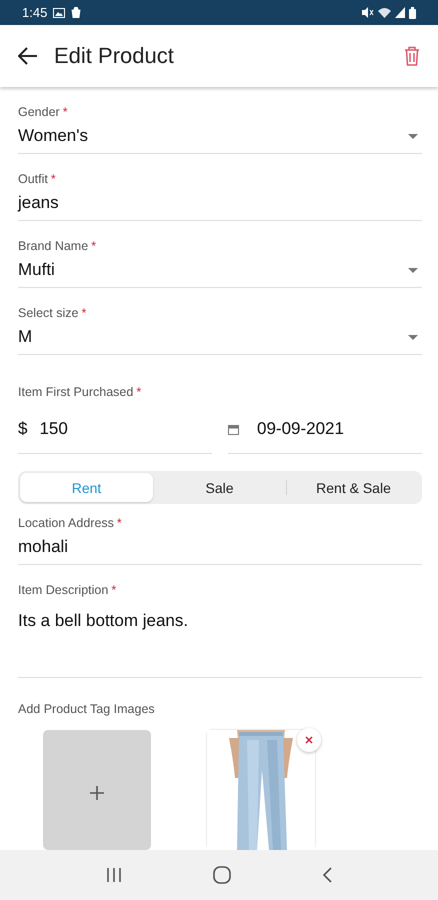  What do you see at coordinates (53, 136) in the screenshot?
I see `field-value: Women's` at bounding box center [53, 136].